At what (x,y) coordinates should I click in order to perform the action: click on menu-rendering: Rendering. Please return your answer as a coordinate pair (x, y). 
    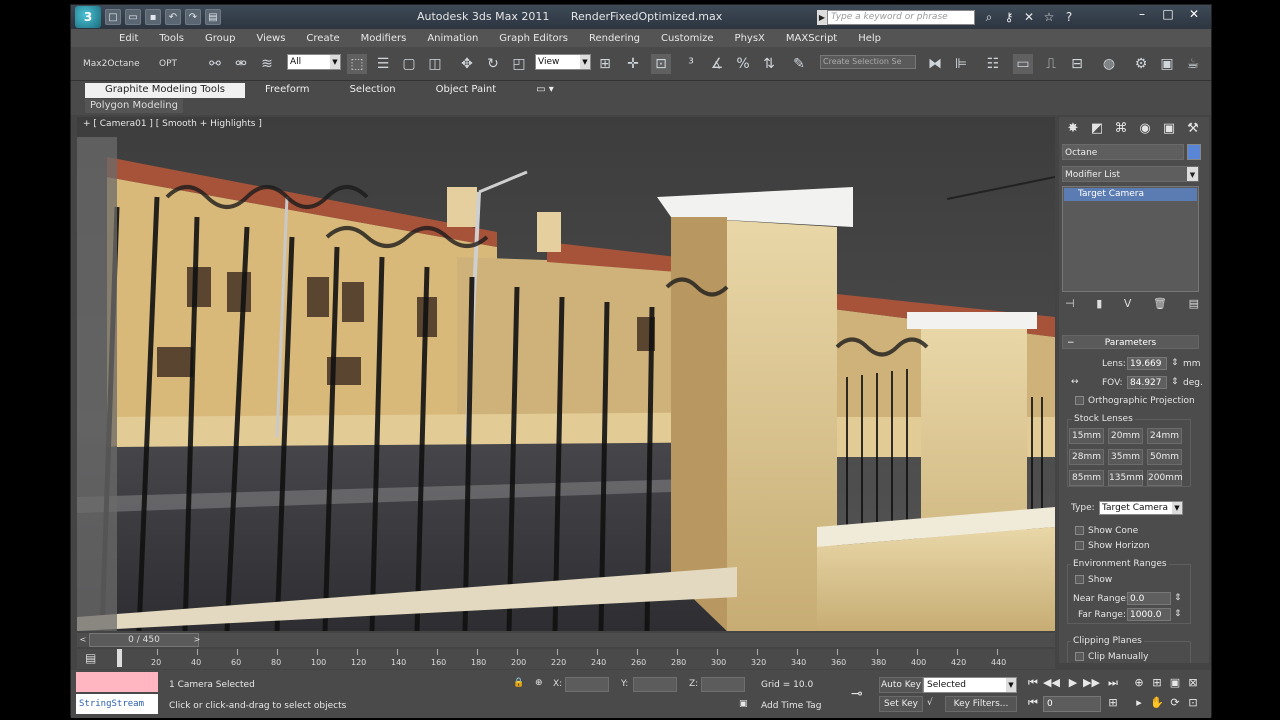
    Looking at the image, I should click on (614, 38).